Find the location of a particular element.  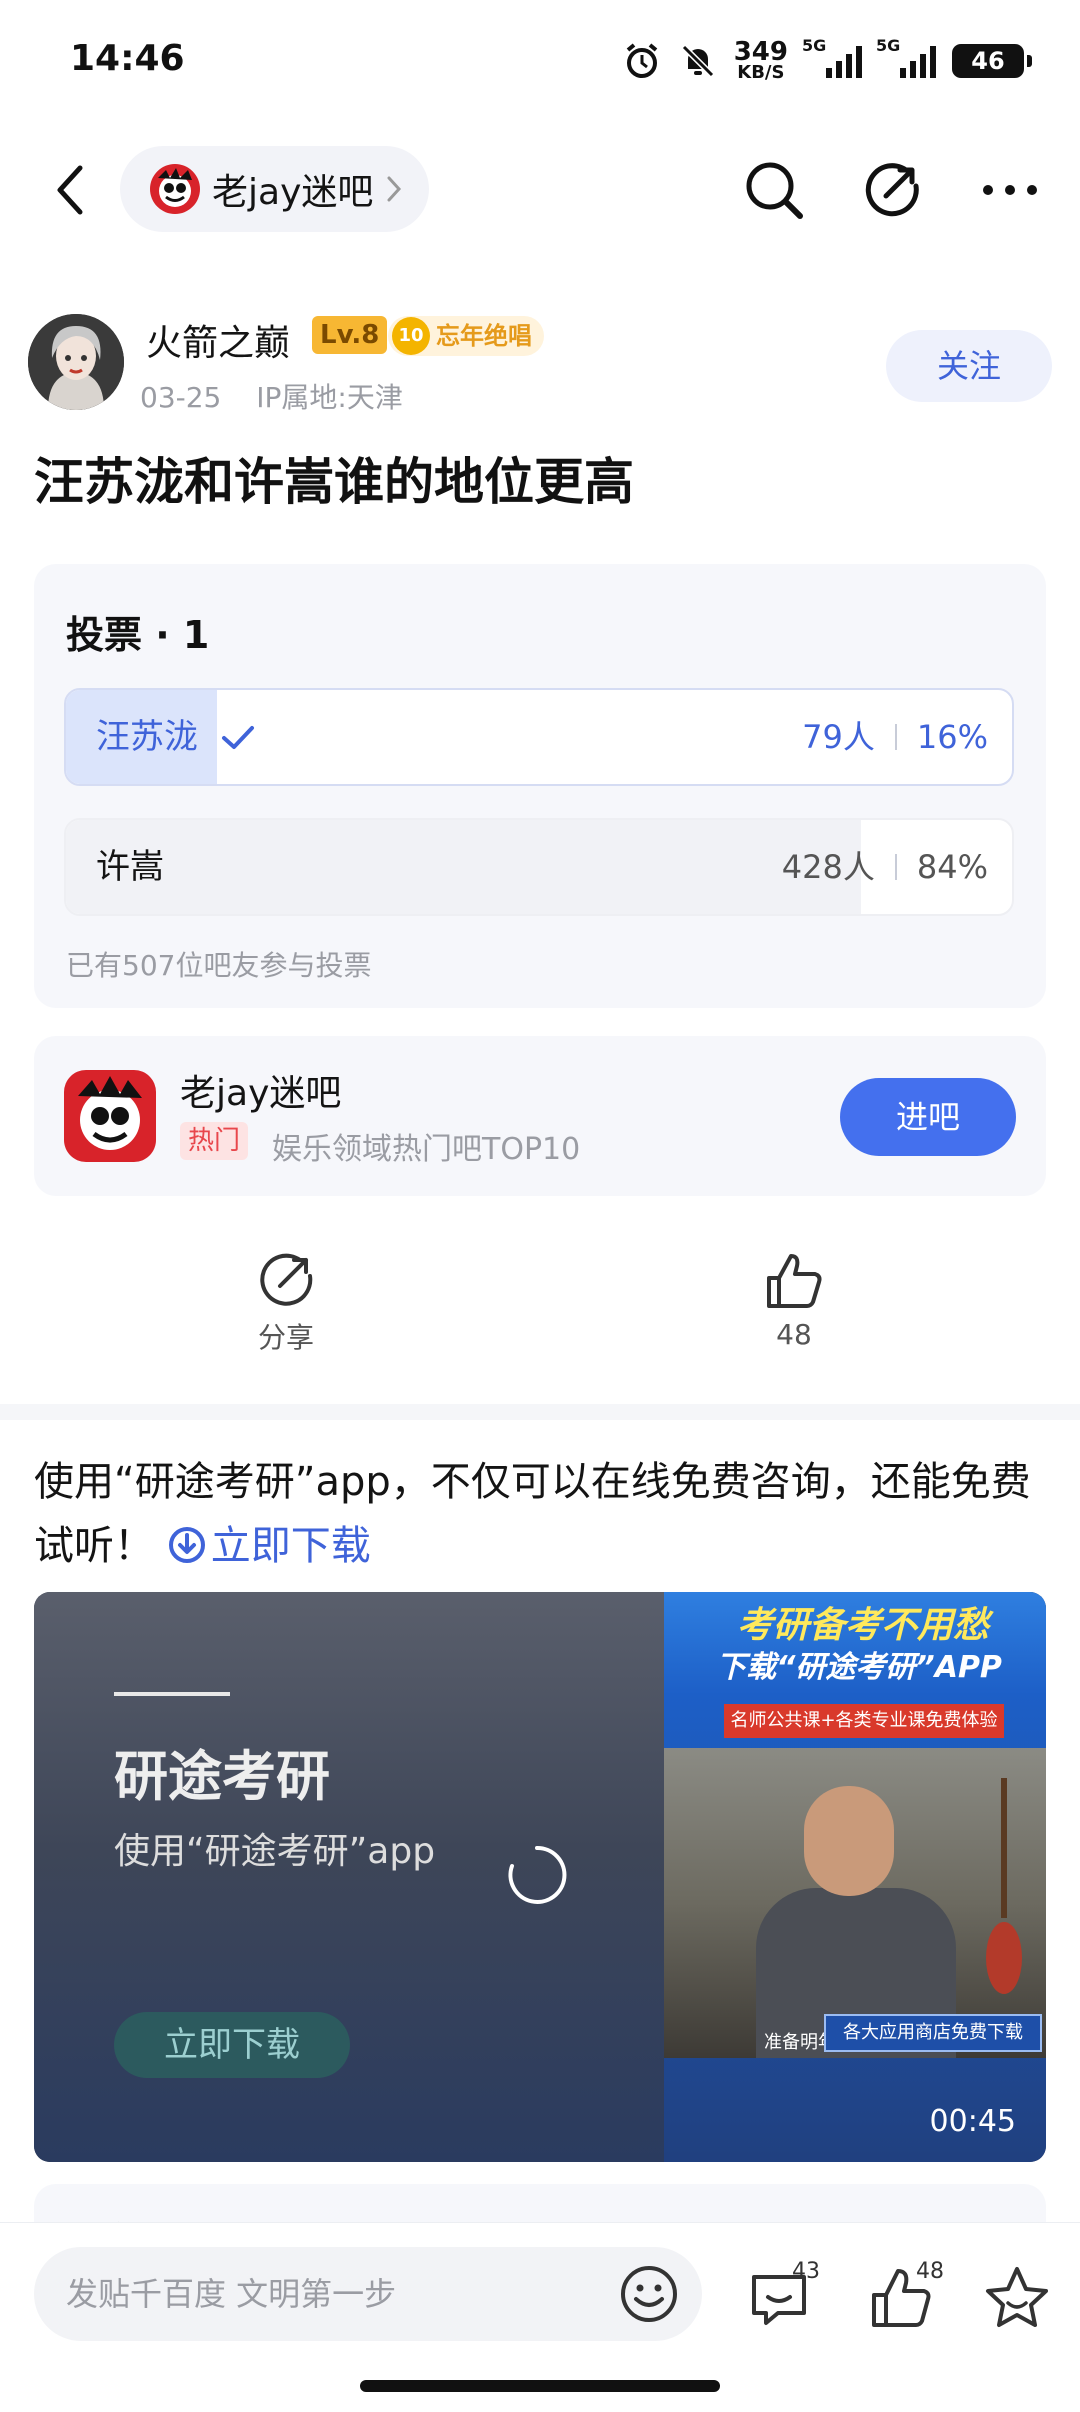

vote-option-stats: 79人 16% is located at coordinates (895, 737).